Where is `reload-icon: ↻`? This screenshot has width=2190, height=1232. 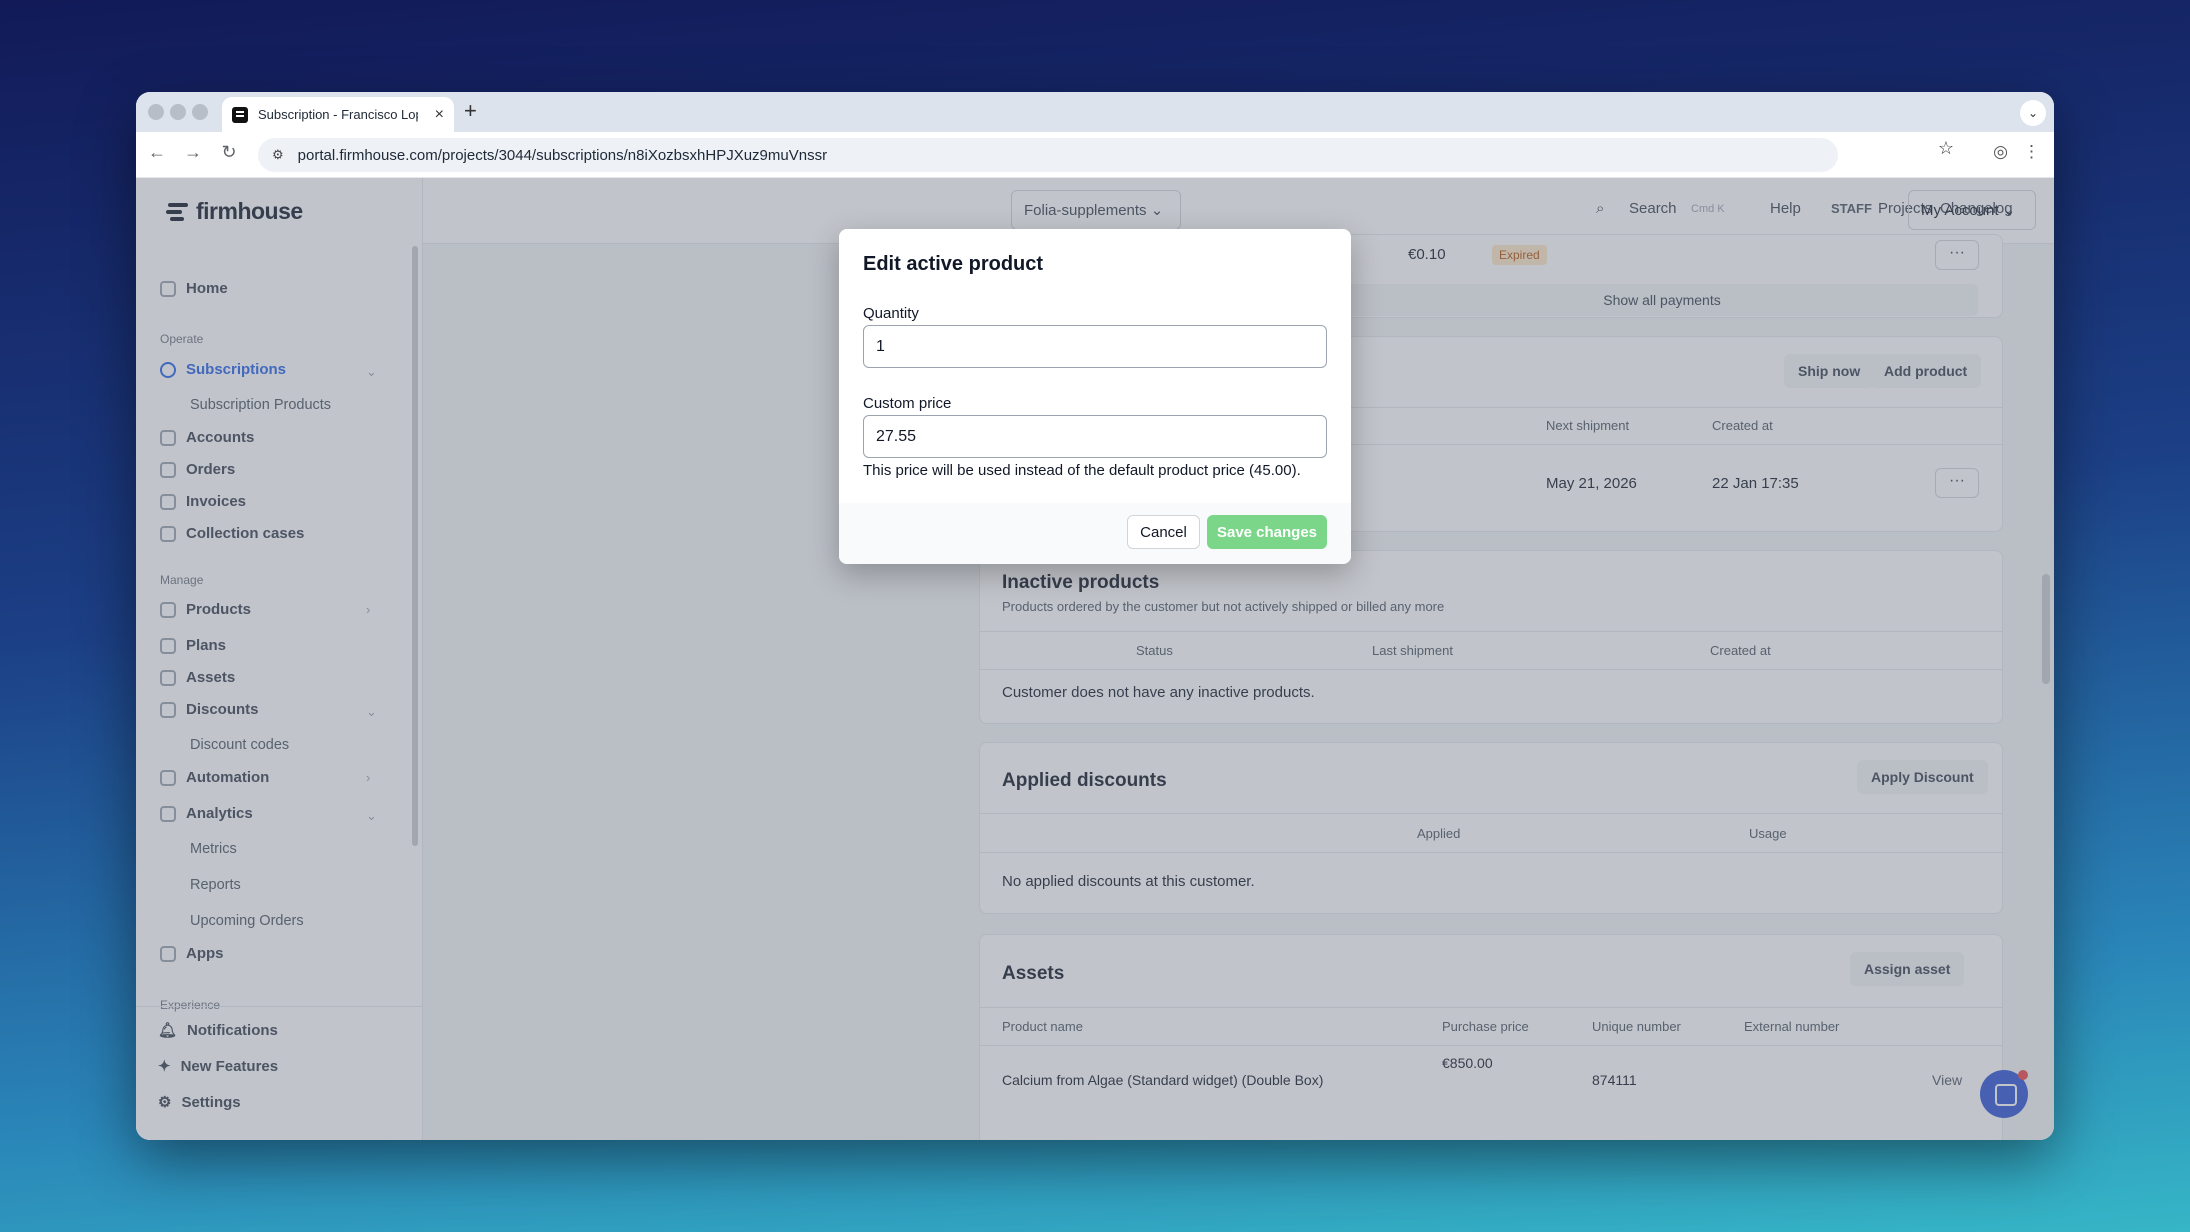
reload-icon: ↻ is located at coordinates (229, 152).